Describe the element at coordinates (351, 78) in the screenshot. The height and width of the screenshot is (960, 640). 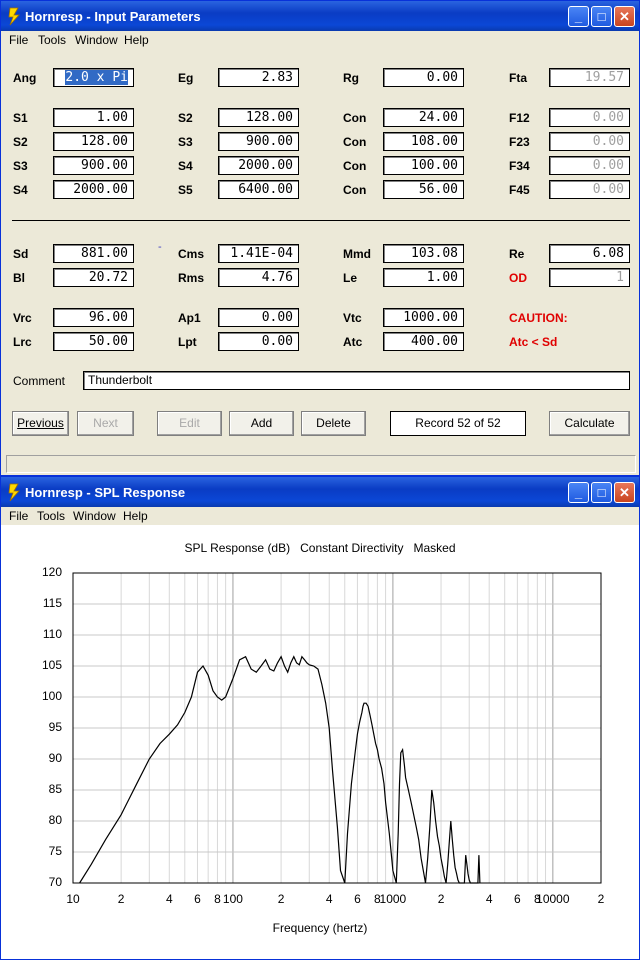
I see `param-label: Rg` at that location.